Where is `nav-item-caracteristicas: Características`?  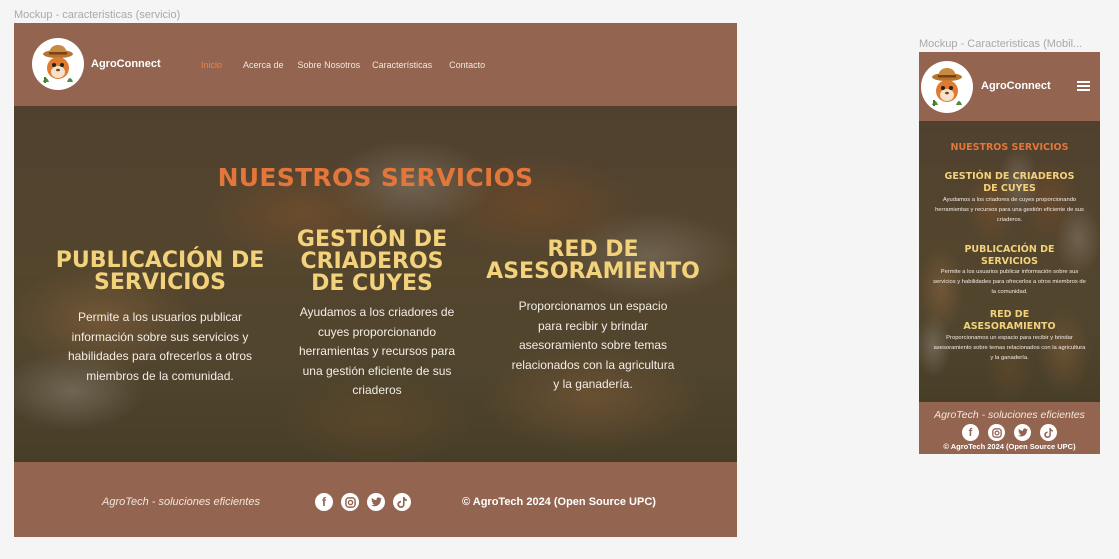
nav-item-caracteristicas: Características is located at coordinates (402, 65).